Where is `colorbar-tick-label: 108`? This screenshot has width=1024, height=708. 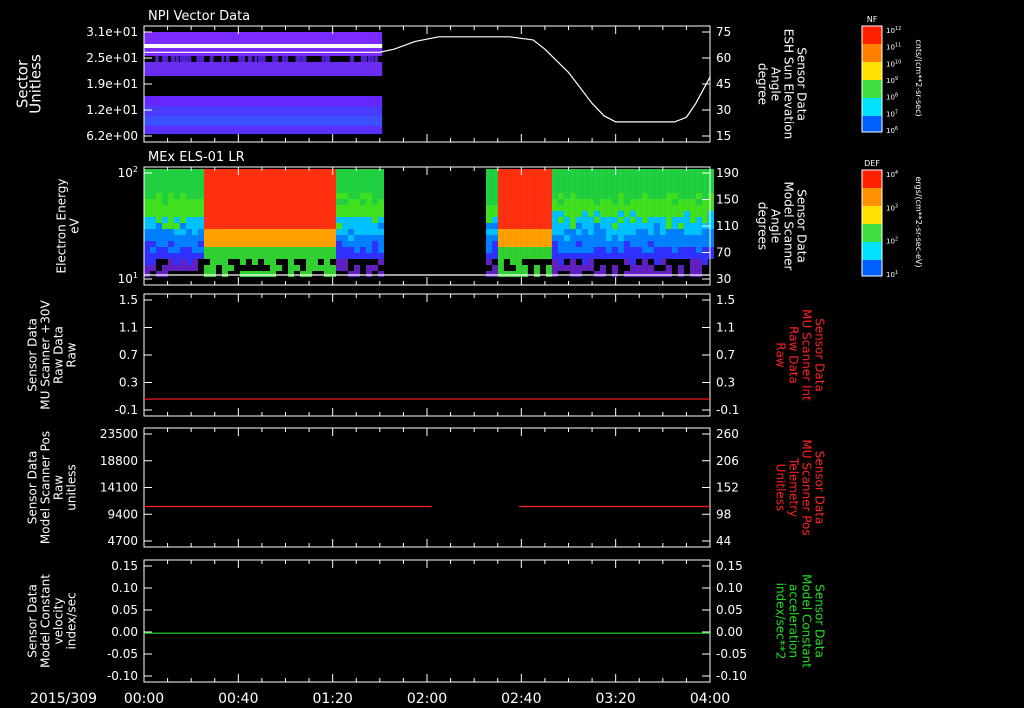
colorbar-tick-label: 108 is located at coordinates (892, 97).